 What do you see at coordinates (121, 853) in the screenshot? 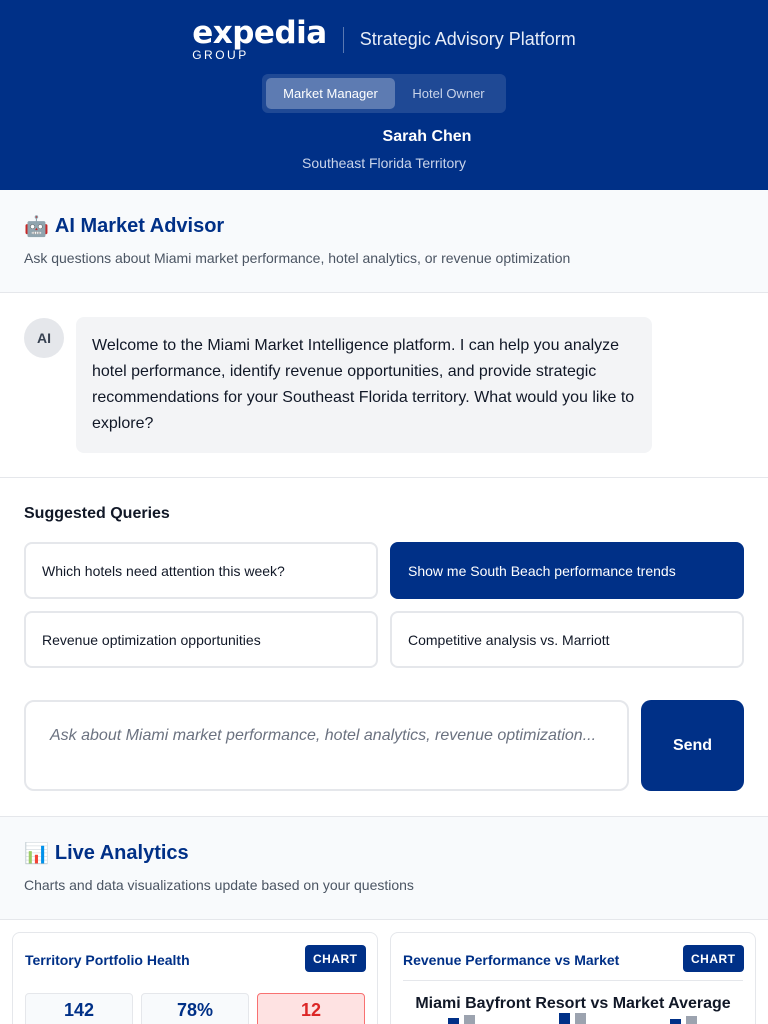
I see `analytics-title-text: Live Analytics` at bounding box center [121, 853].